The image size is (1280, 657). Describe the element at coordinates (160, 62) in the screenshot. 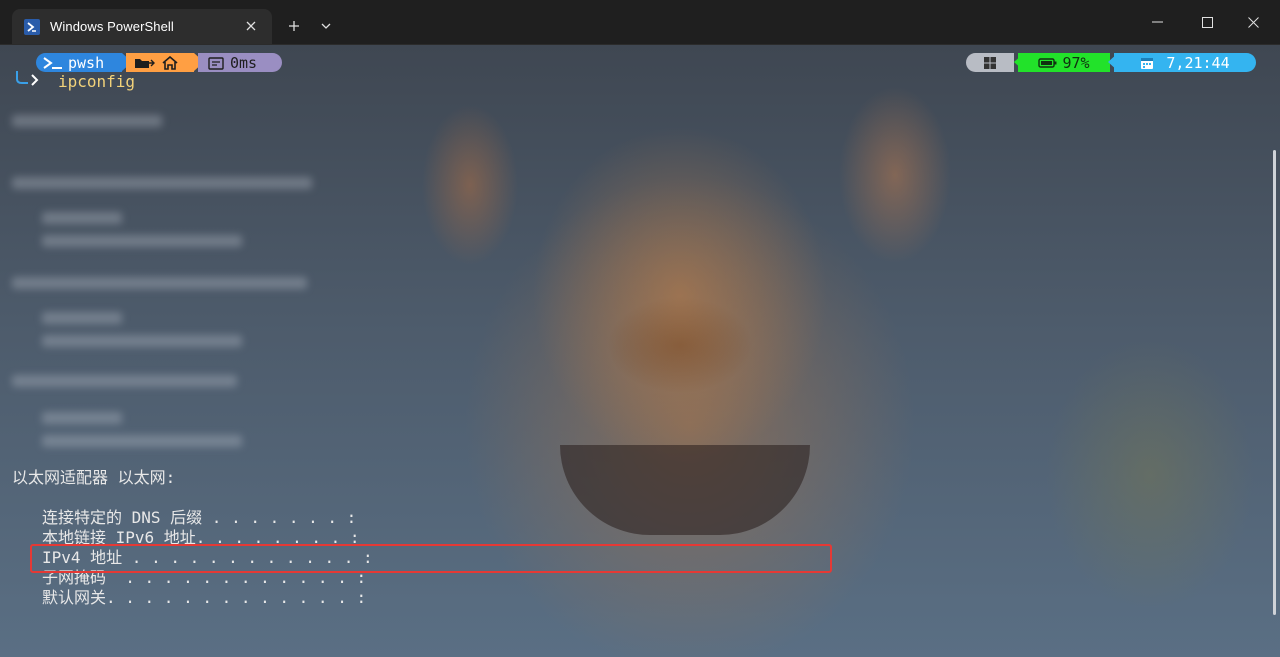

I see `path-segment` at that location.